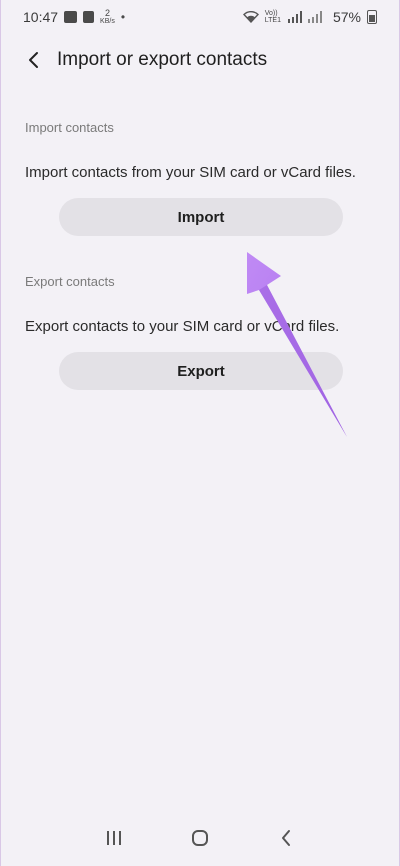  I want to click on volte-bottom: LTE1, so click(272, 20).